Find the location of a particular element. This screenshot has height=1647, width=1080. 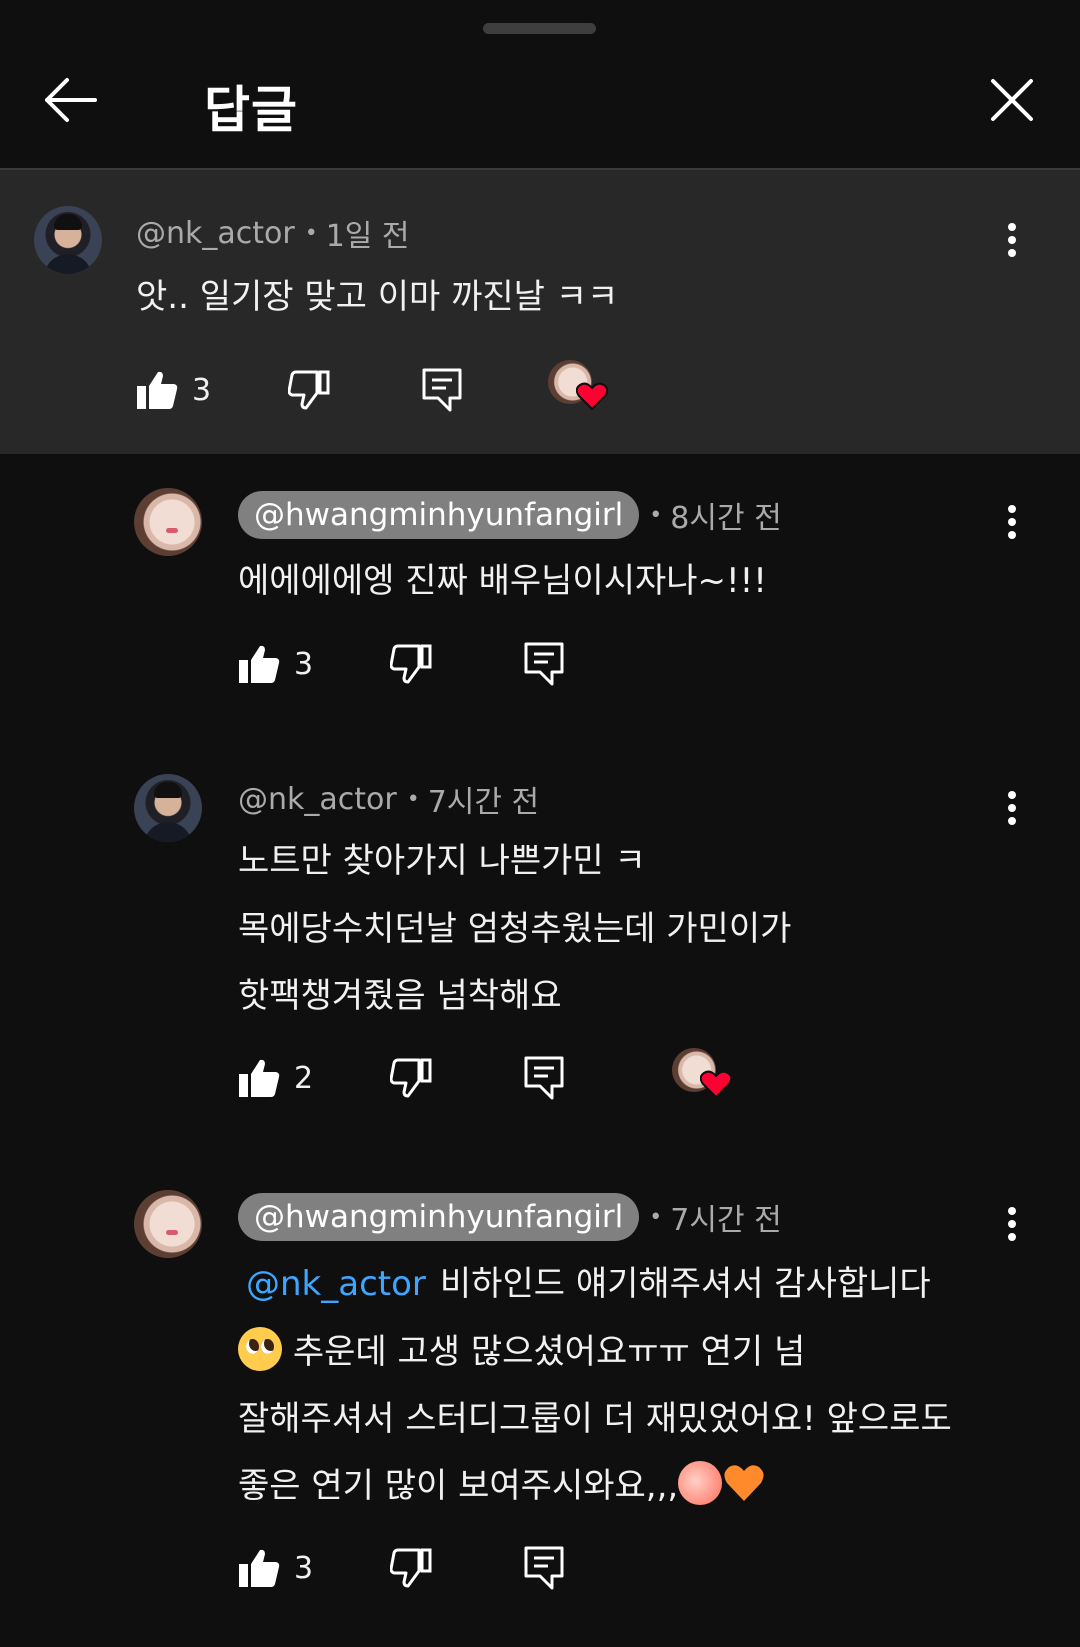

comment-text-line: 핫팩챙겨줬음 넘착해요 is located at coordinates (400, 996).